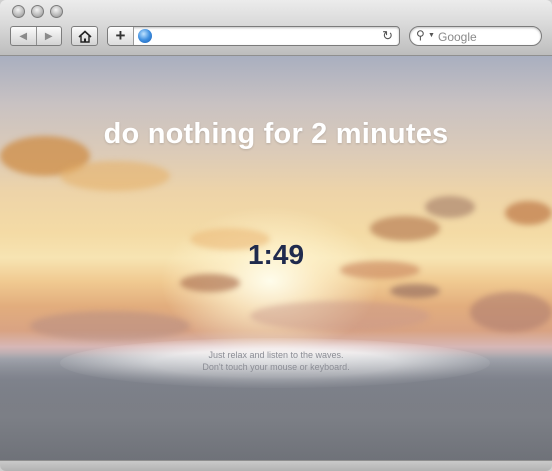 Image resolution: width=552 pixels, height=471 pixels. I want to click on reload-button: ↻, so click(387, 36).